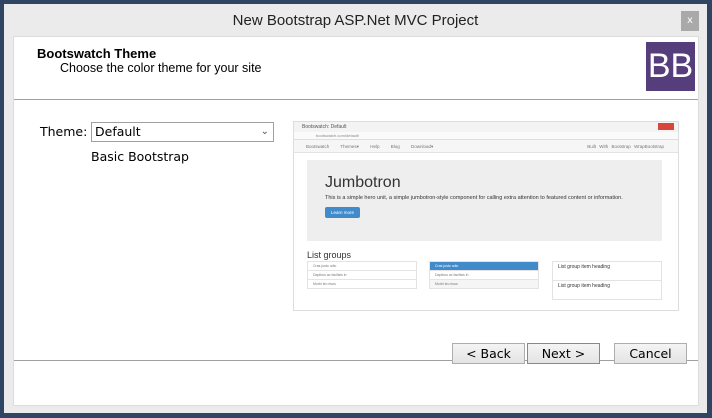 The width and height of the screenshot is (712, 418). What do you see at coordinates (356, 99) in the screenshot?
I see `header-divider` at bounding box center [356, 99].